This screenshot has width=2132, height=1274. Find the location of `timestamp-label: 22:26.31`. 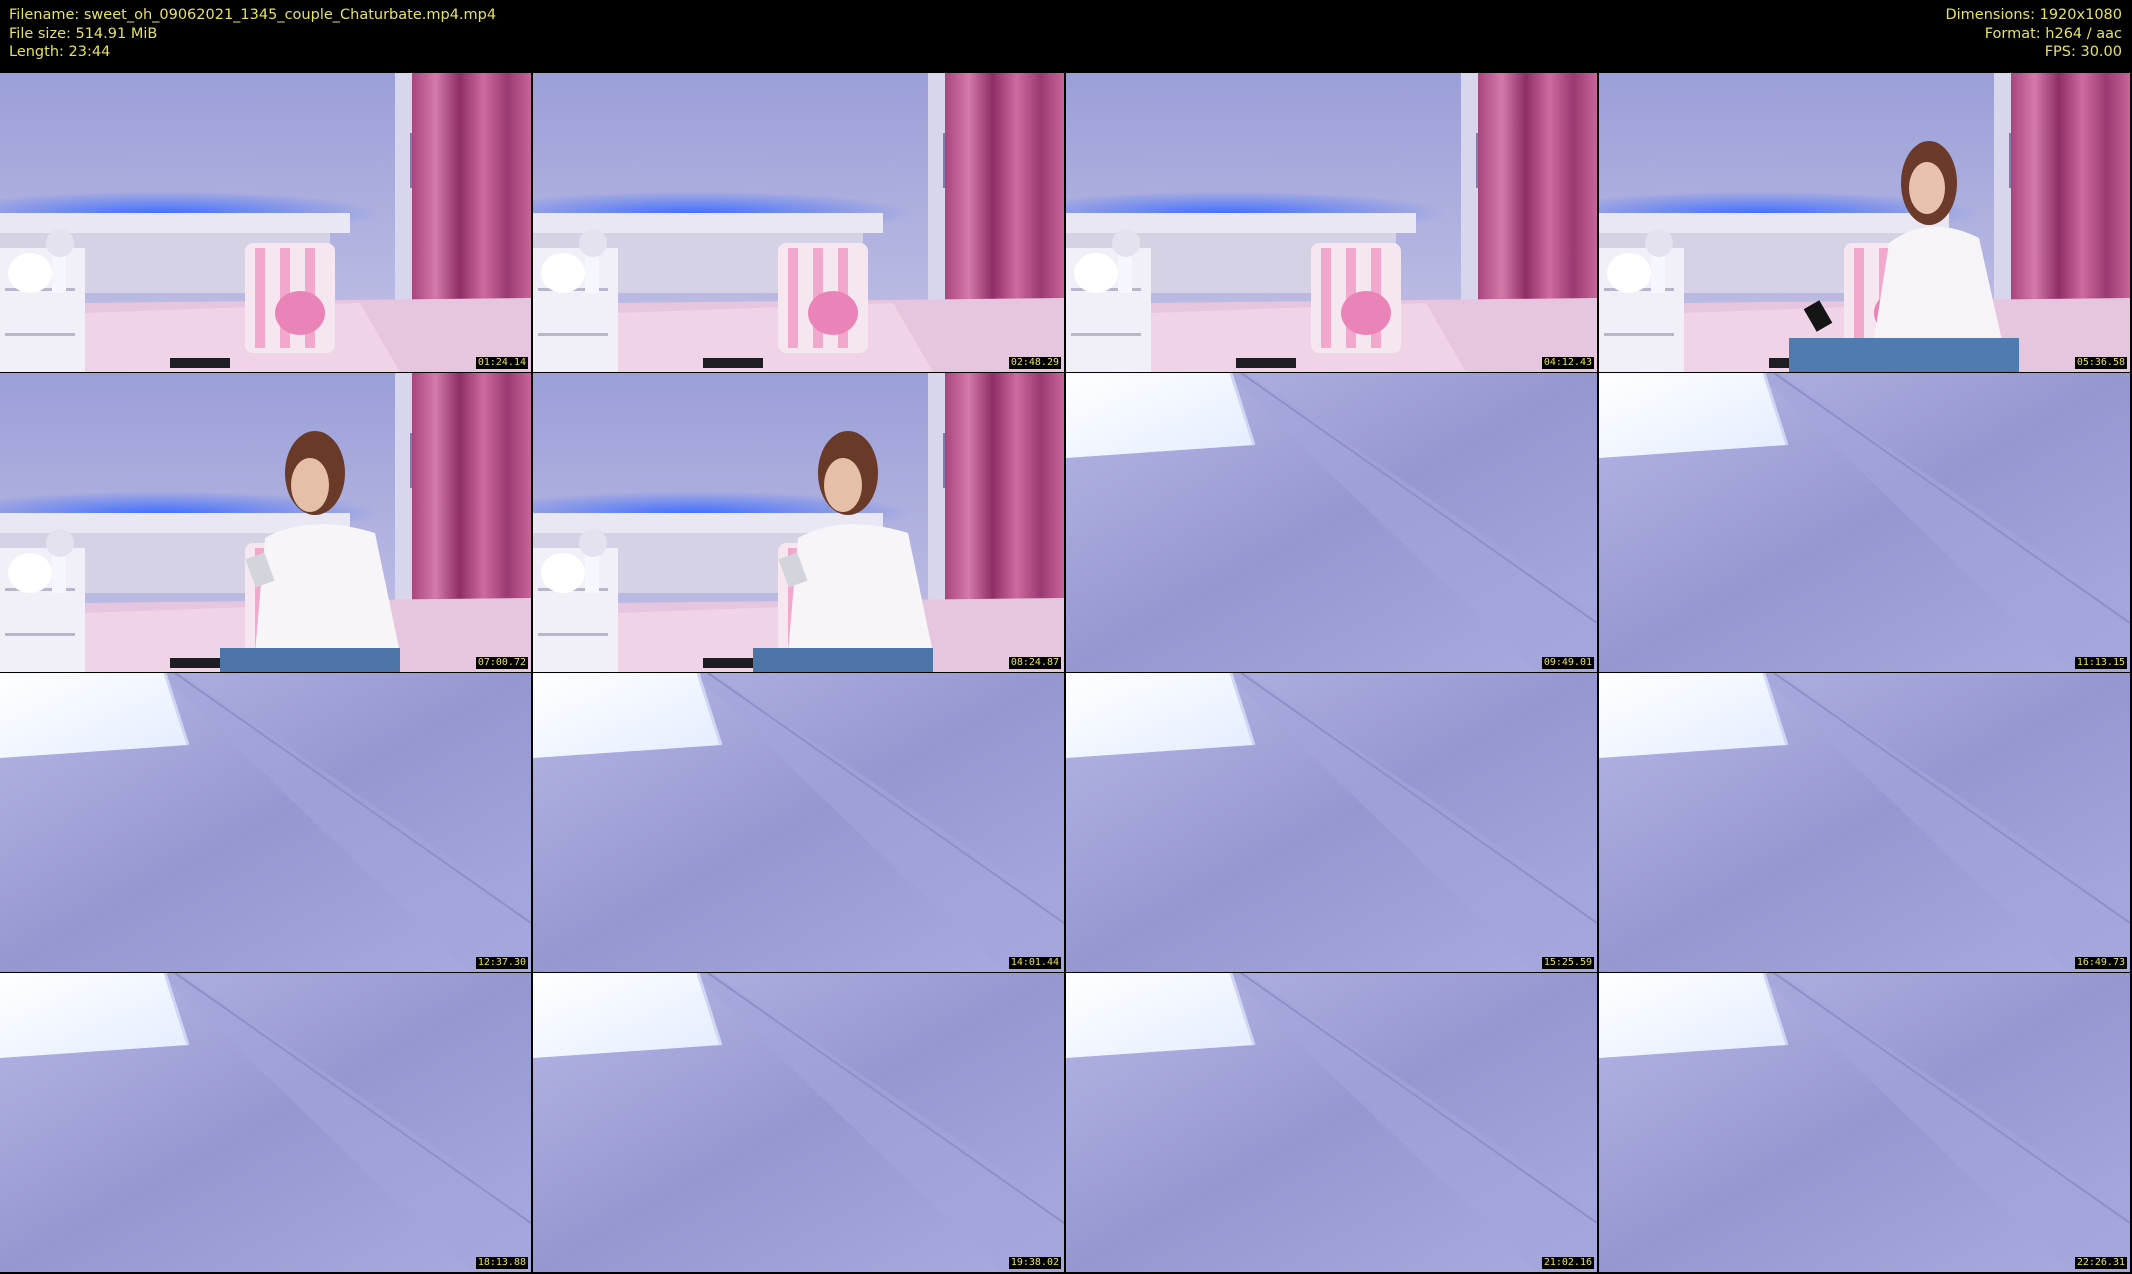

timestamp-label: 22:26.31 is located at coordinates (2100, 1263).